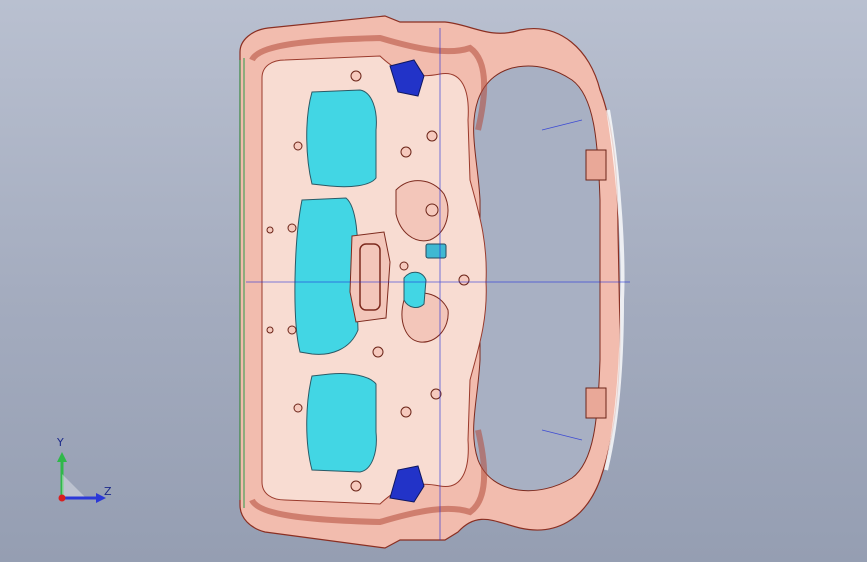 This screenshot has width=867, height=562. I want to click on z-axis-label: Z, so click(108, 491).